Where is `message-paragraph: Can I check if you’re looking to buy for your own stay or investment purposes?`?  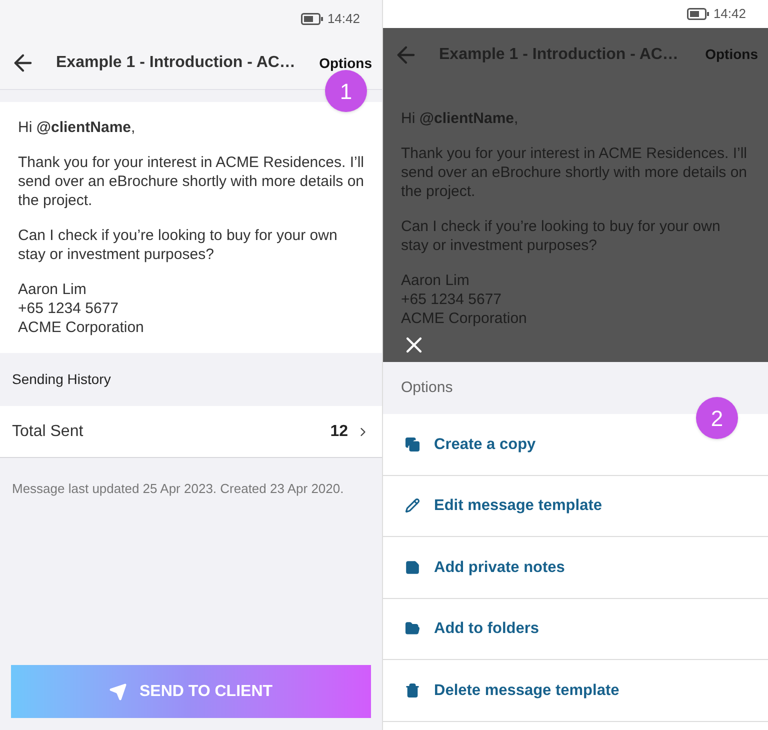
message-paragraph: Can I check if you’re looking to buy for your own stay or investment purposes? is located at coordinates (178, 245).